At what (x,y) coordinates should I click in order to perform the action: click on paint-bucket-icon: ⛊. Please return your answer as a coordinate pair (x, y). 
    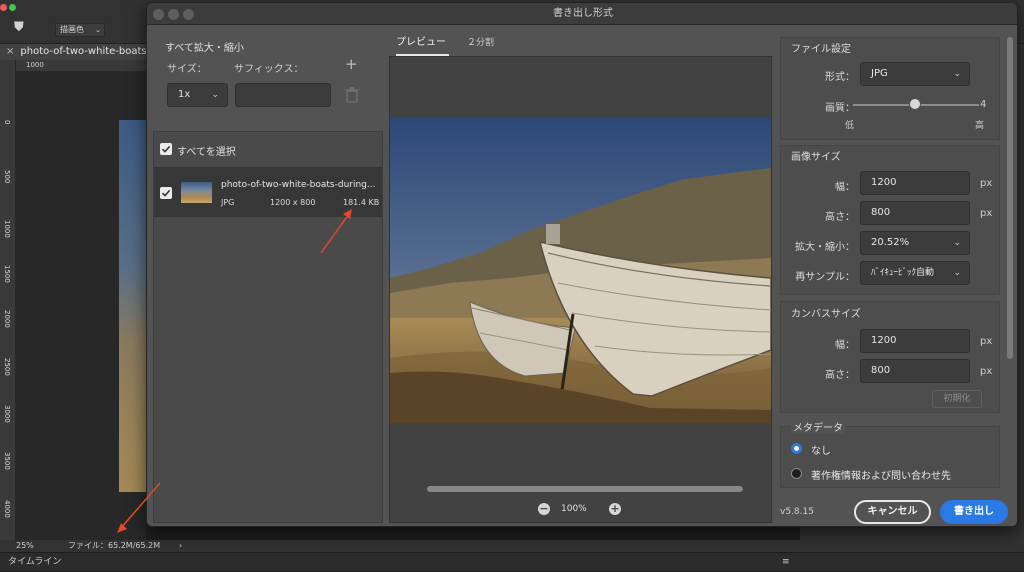
    Looking at the image, I should click on (19, 27).